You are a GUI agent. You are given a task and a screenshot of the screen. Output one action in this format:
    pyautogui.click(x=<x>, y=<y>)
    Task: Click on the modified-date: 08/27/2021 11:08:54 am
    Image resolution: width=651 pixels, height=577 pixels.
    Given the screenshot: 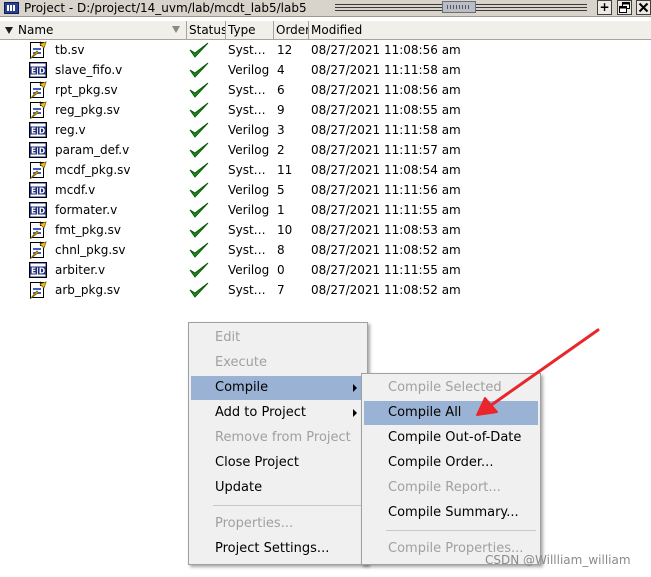 What is the action you would take?
    pyautogui.click(x=386, y=170)
    